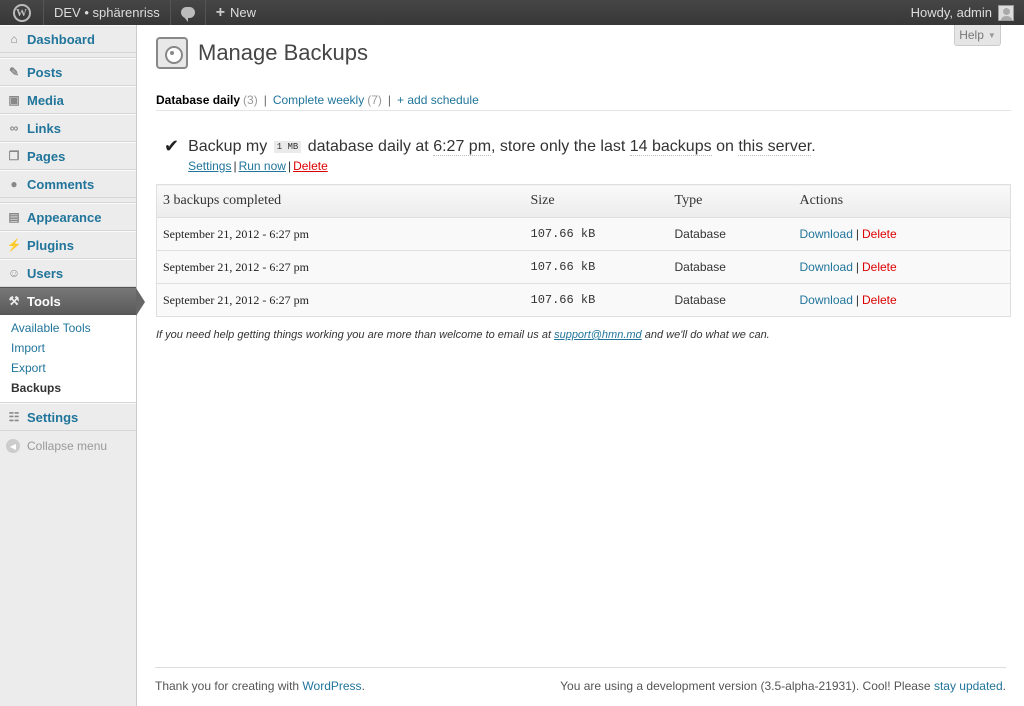  I want to click on submenu-export: Export, so click(68, 368).